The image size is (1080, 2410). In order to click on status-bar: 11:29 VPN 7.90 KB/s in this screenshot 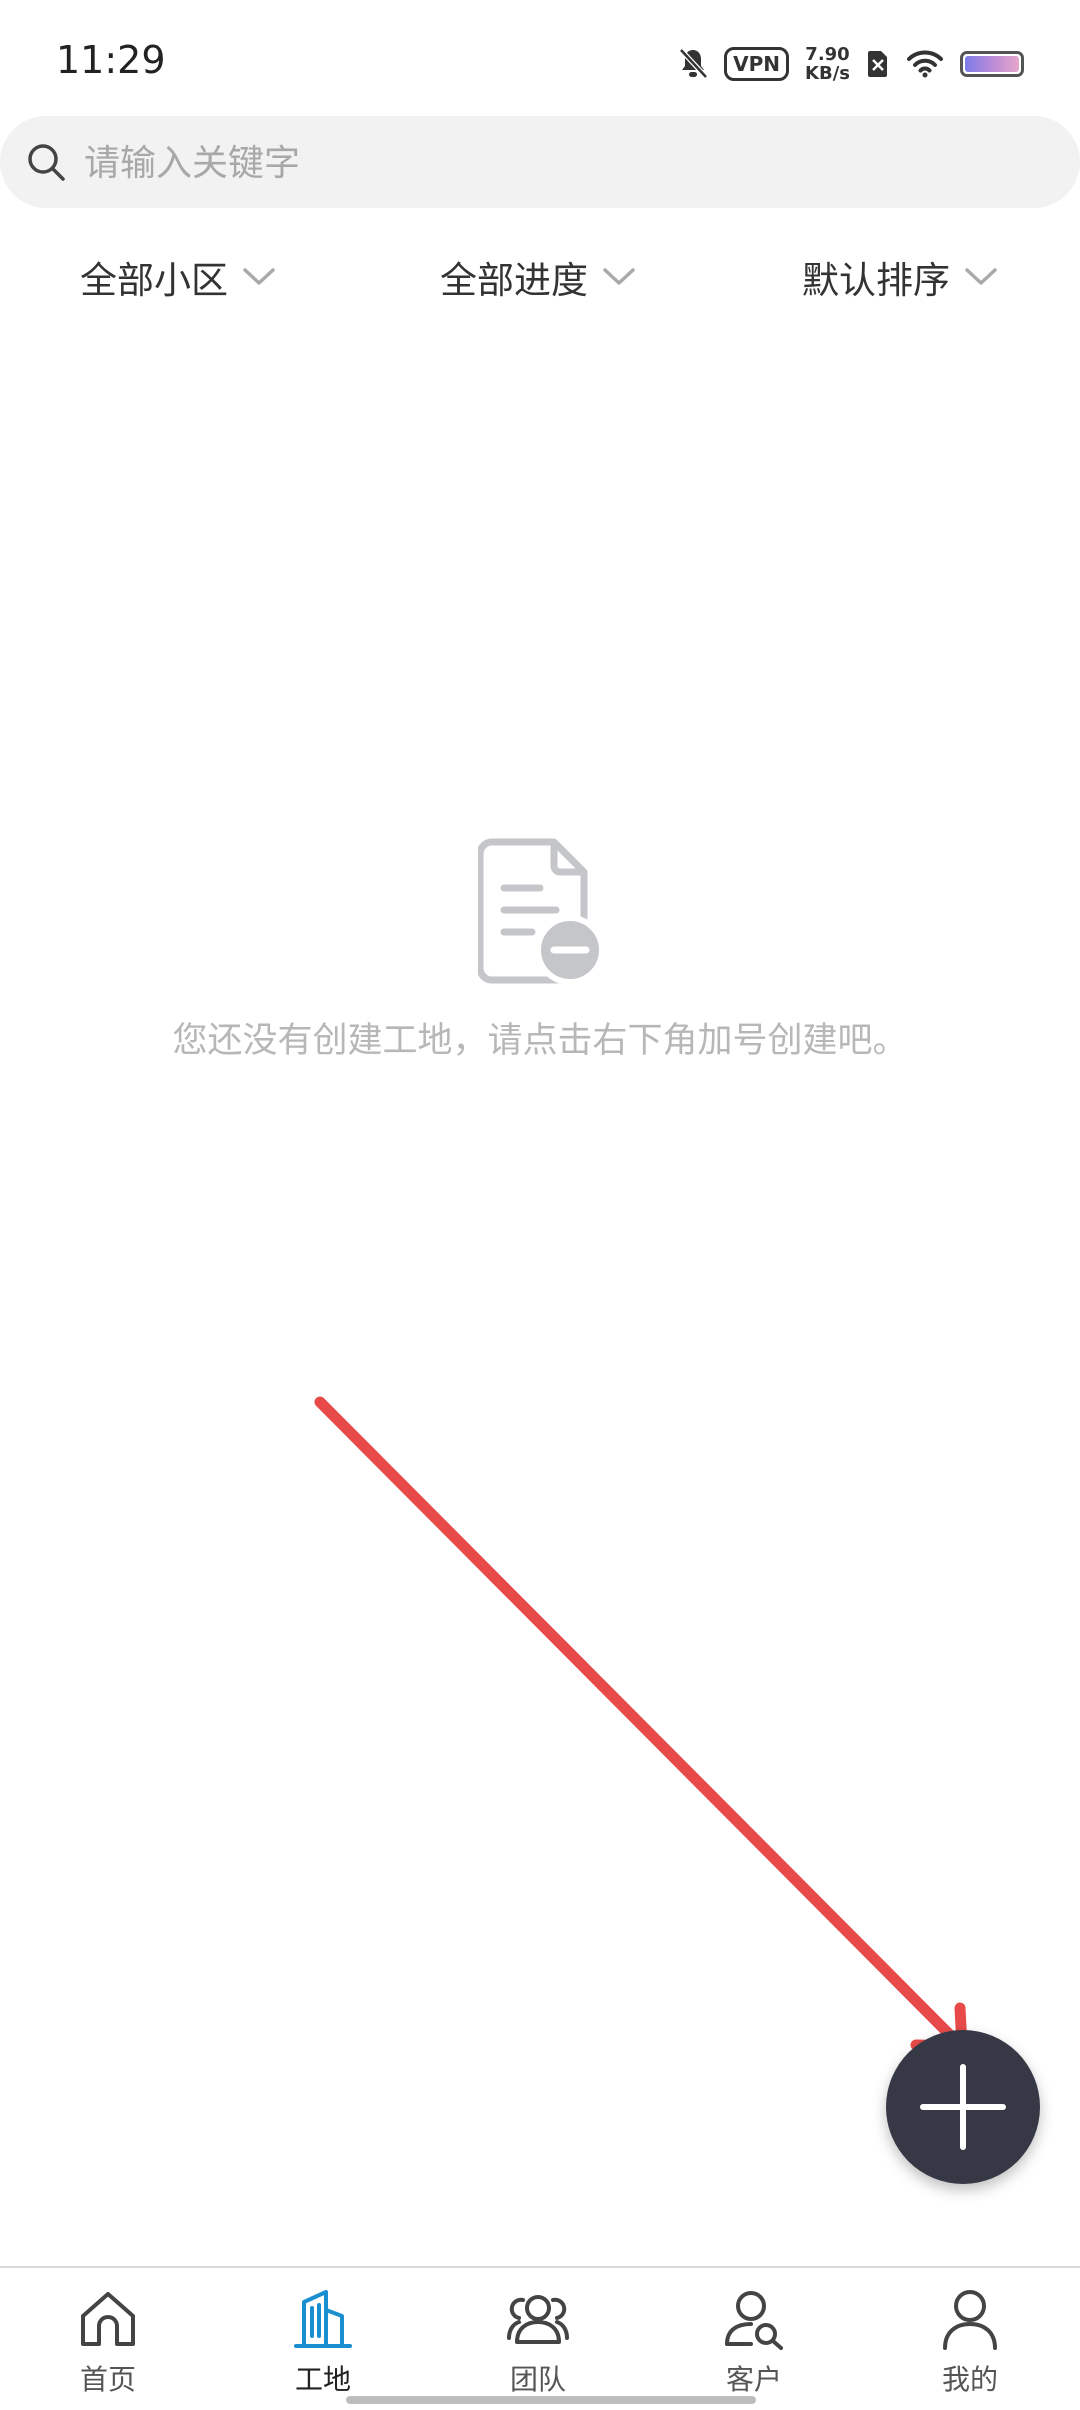, I will do `click(540, 60)`.